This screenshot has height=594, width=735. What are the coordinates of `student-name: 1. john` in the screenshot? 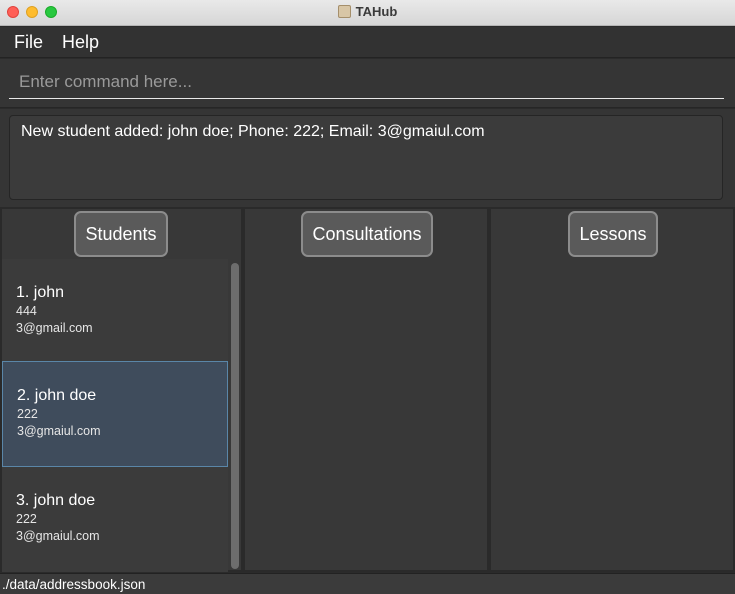 It's located at (40, 292).